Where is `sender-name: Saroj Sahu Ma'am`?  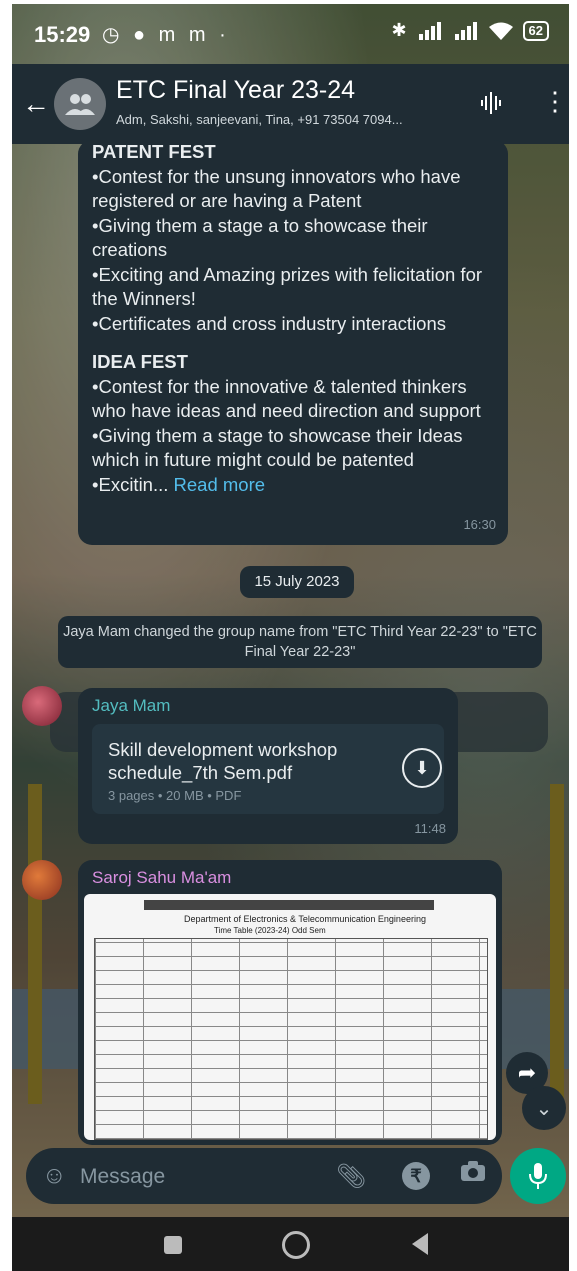 sender-name: Saroj Sahu Ma'am is located at coordinates (161, 878).